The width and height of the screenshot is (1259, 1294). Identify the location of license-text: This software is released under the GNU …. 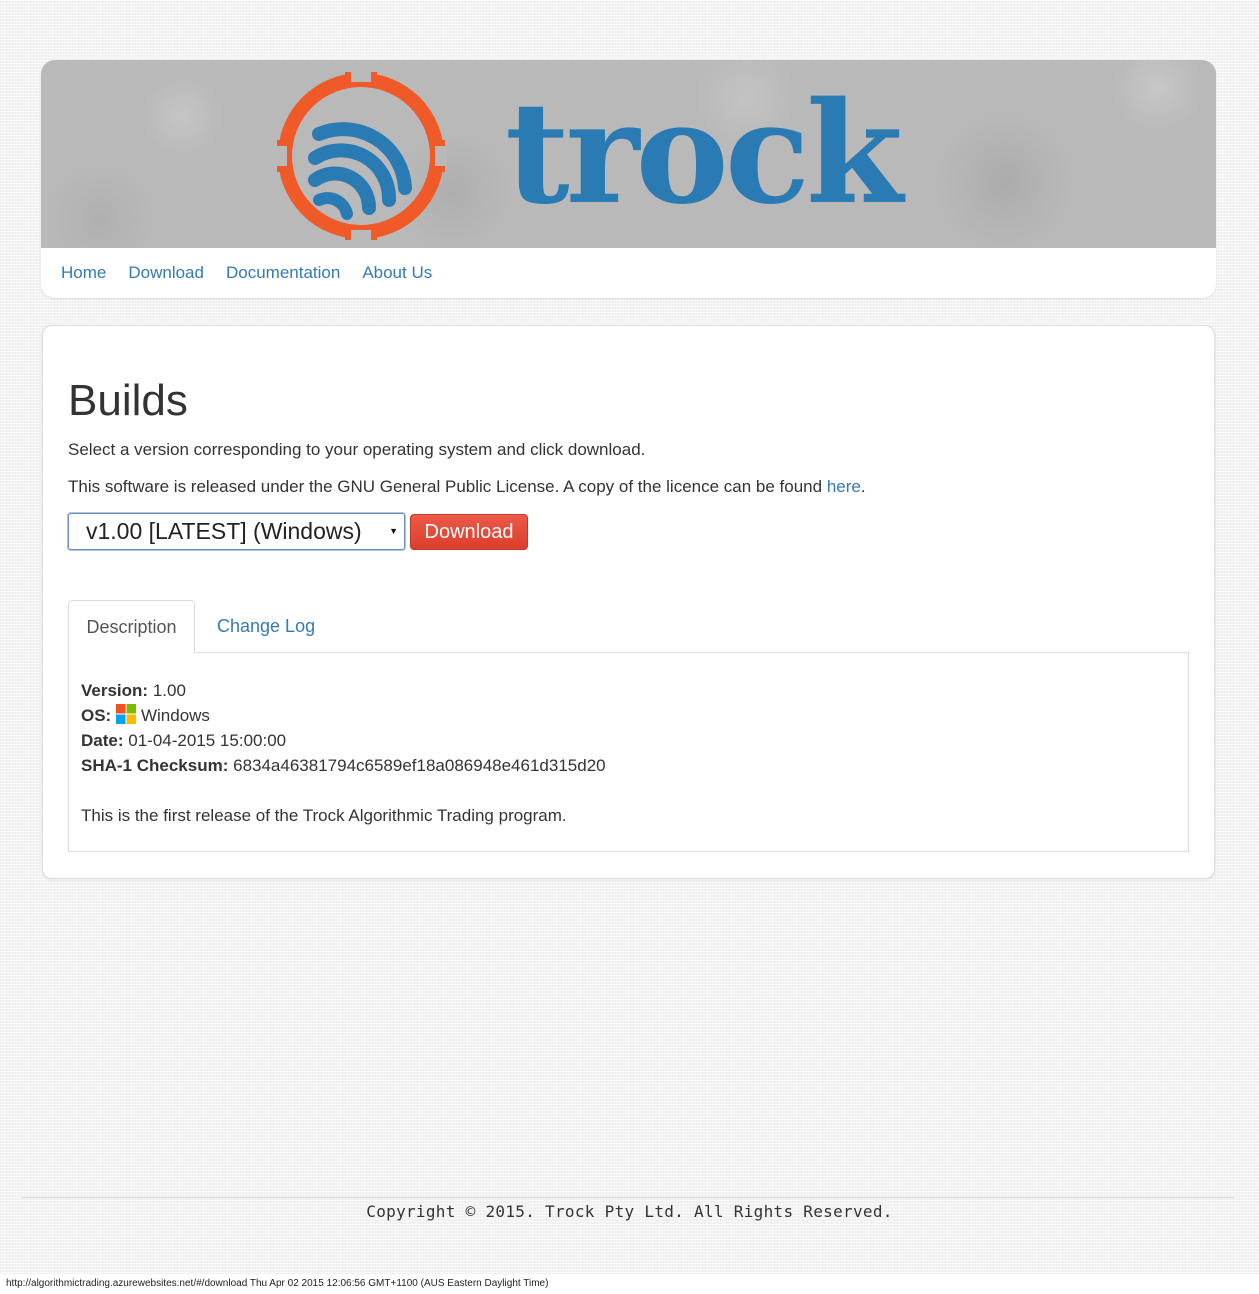
(467, 487).